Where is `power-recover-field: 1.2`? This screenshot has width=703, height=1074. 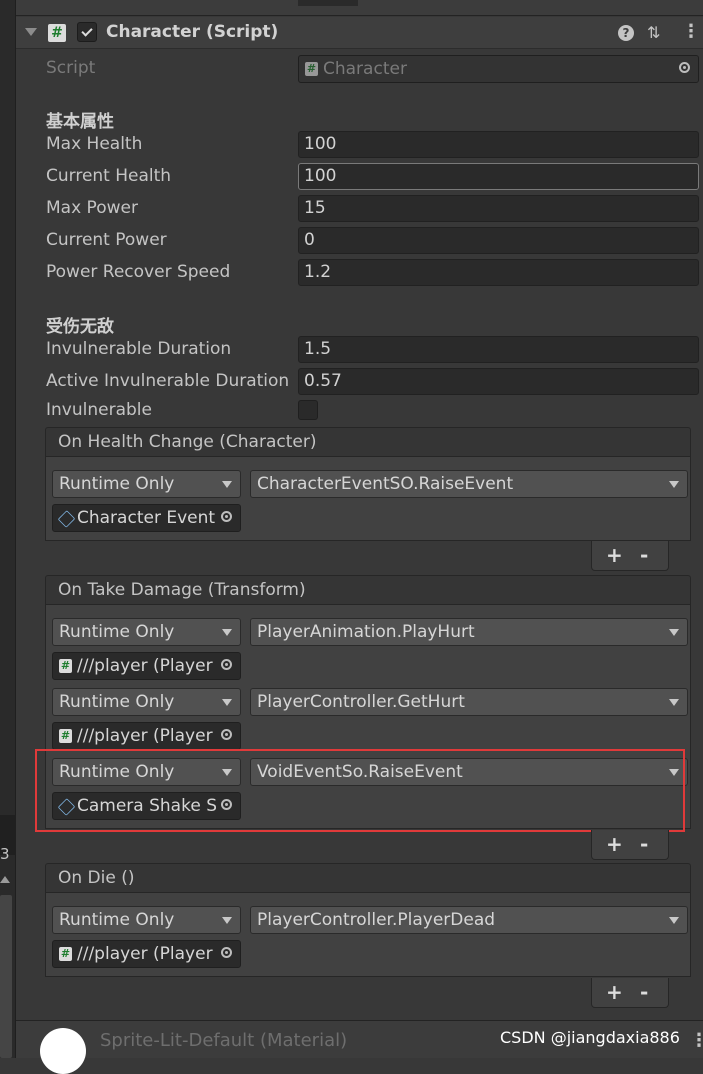 power-recover-field: 1.2 is located at coordinates (498, 272).